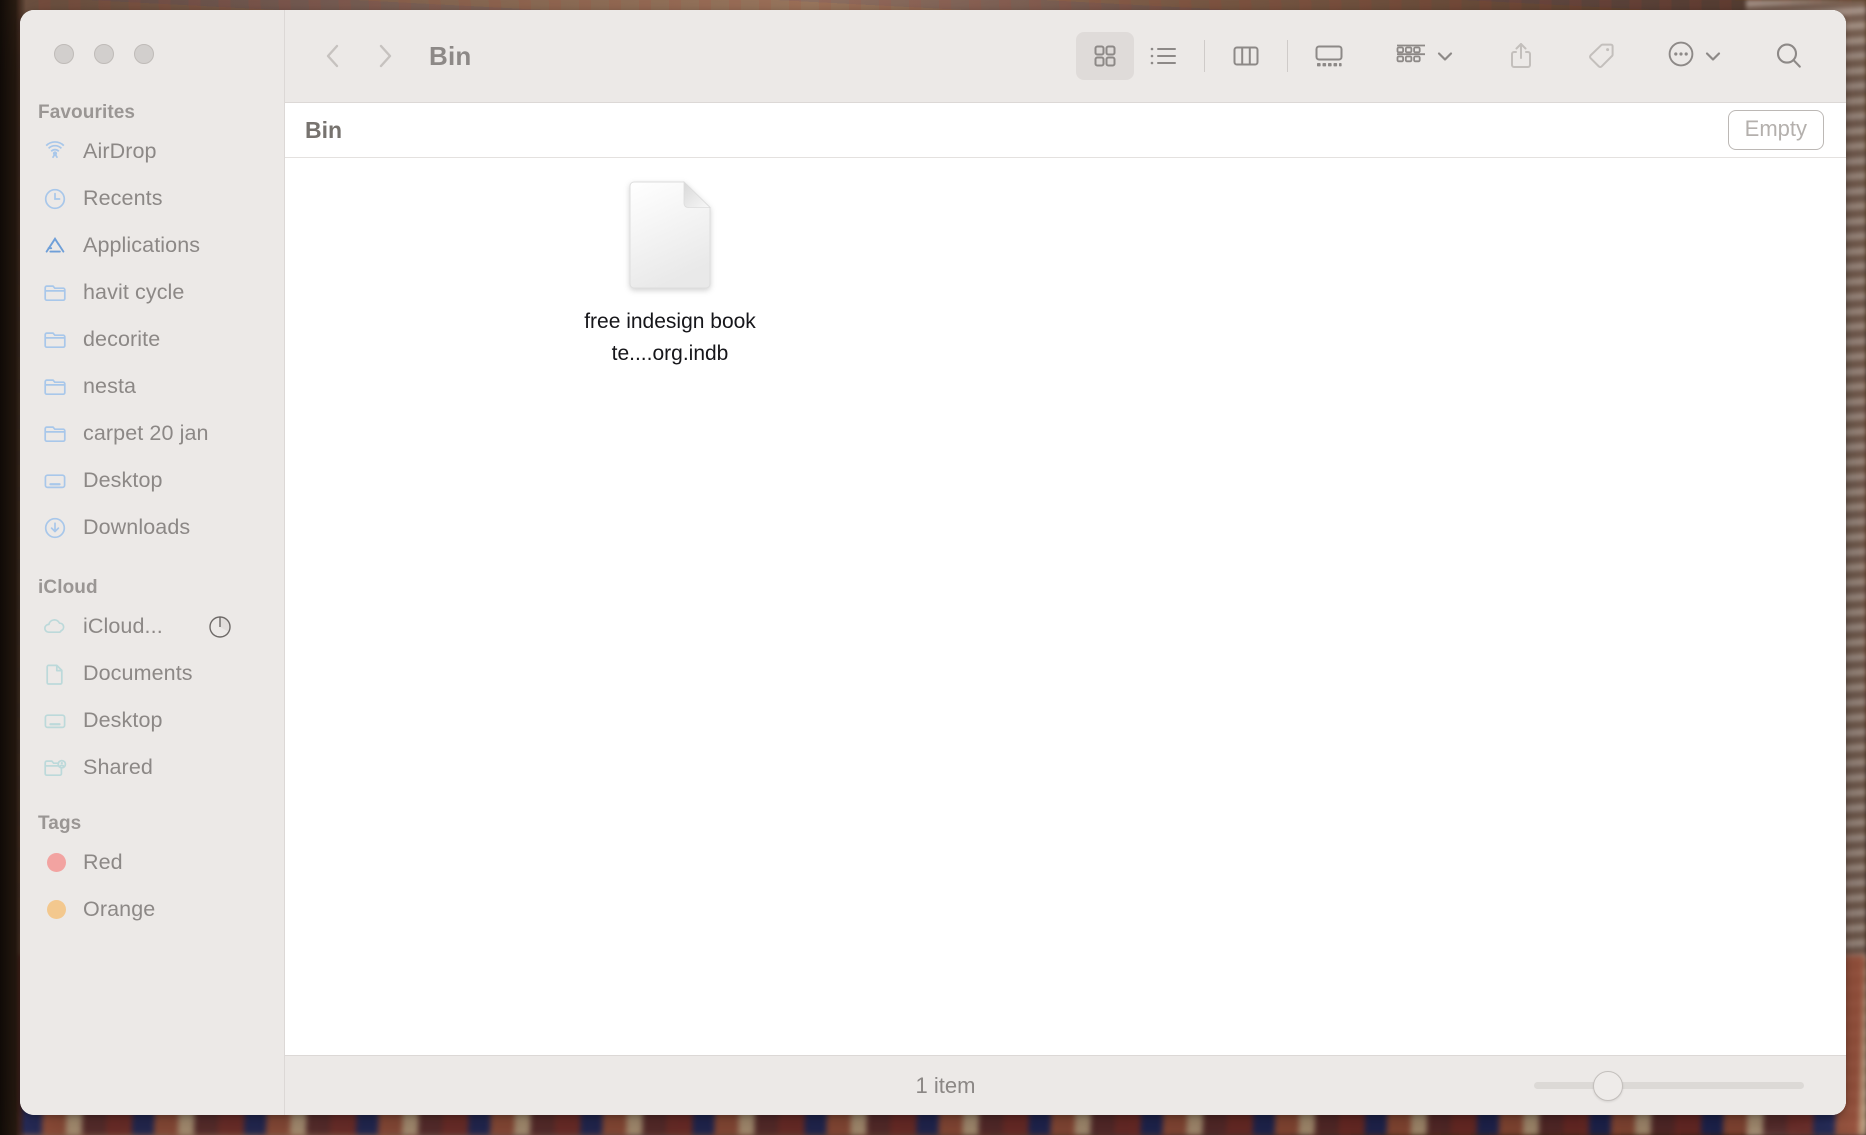  I want to click on list-view-button, so click(1163, 56).